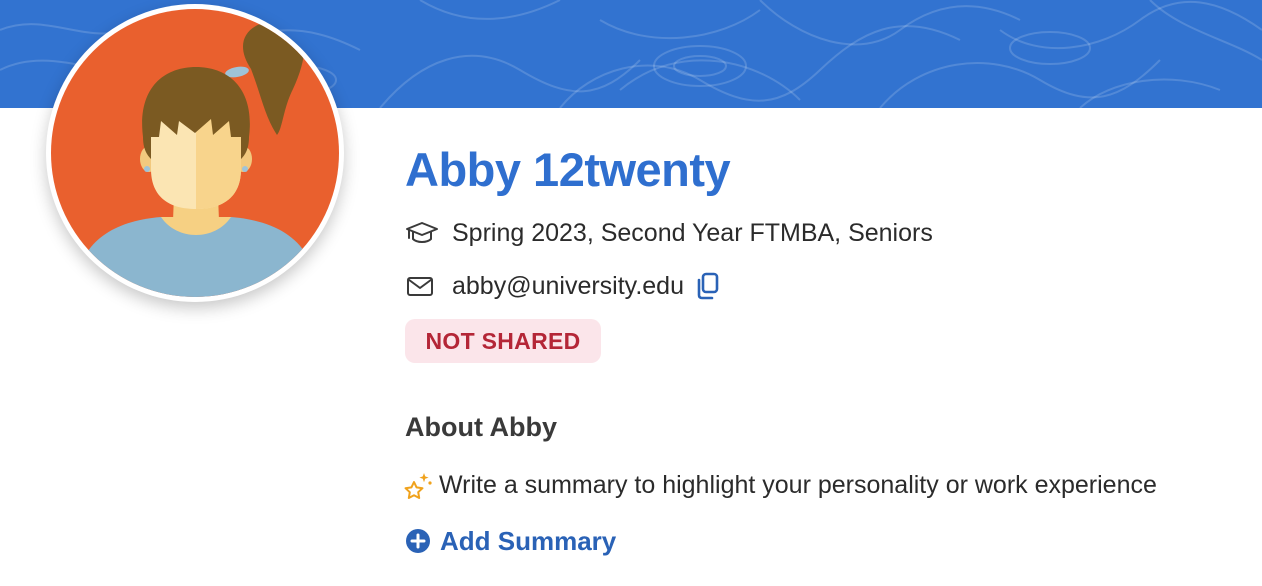  What do you see at coordinates (568, 285) in the screenshot?
I see `email-text: abby@university.edu` at bounding box center [568, 285].